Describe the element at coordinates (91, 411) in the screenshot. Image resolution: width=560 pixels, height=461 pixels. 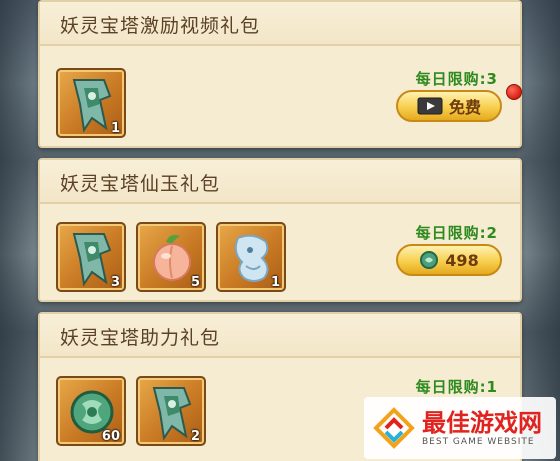
I see `reward-item: 60` at that location.